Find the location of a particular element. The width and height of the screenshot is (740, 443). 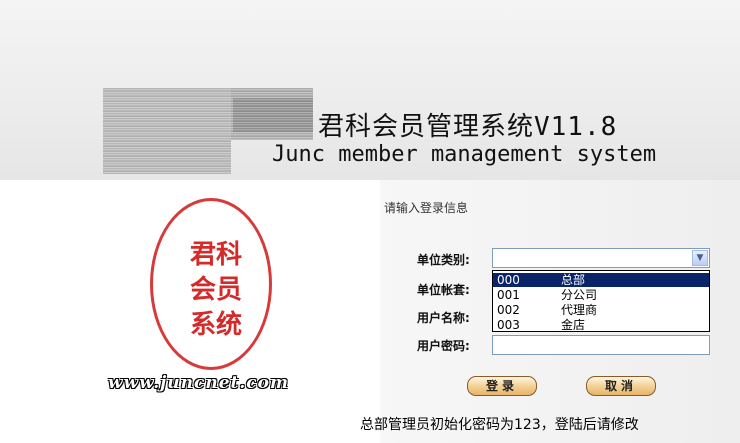

login-prompt: 请输入登录信息 is located at coordinates (426, 208).